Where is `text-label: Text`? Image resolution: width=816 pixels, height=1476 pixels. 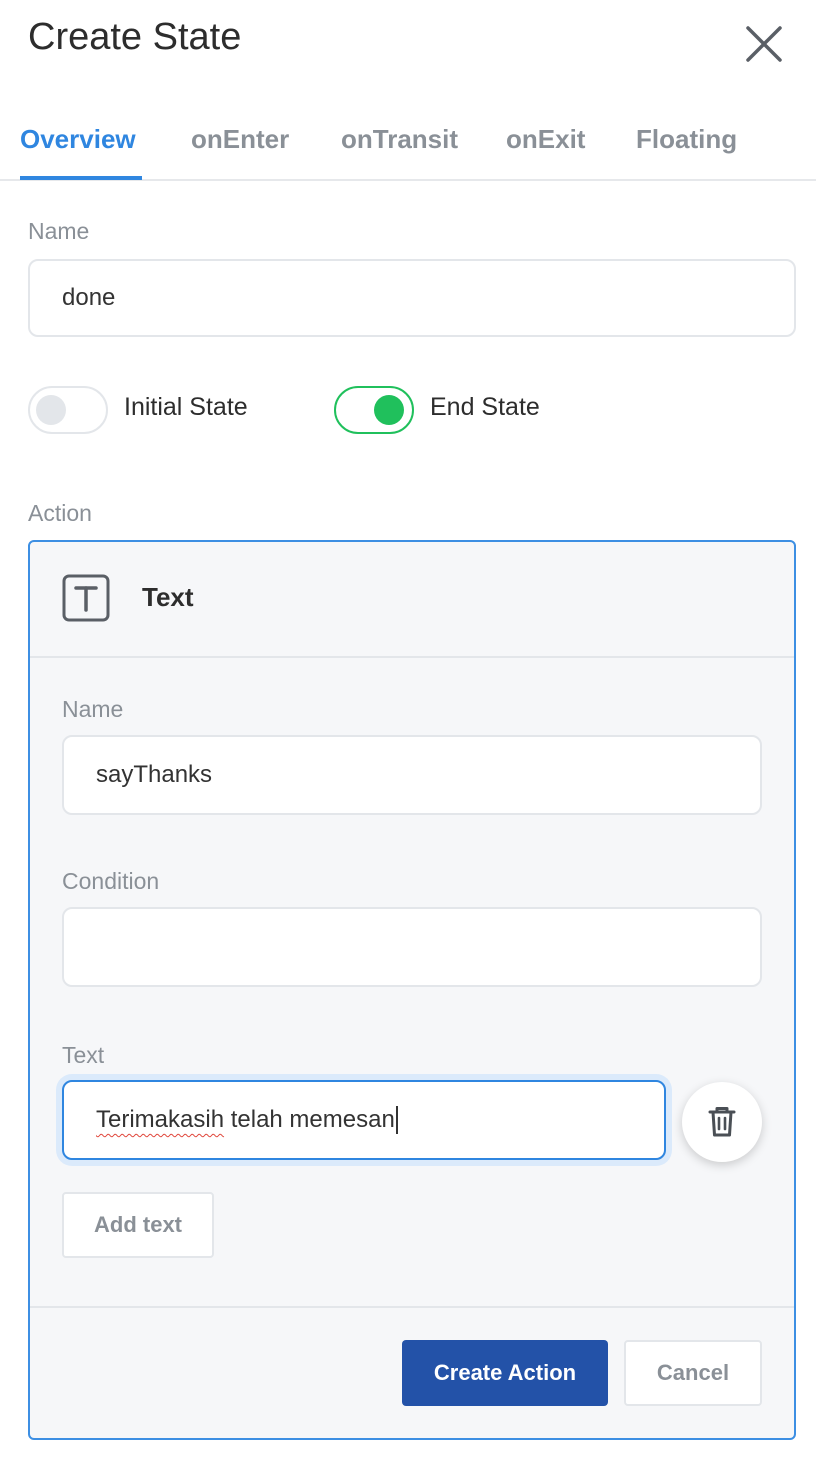
text-label: Text is located at coordinates (83, 1055).